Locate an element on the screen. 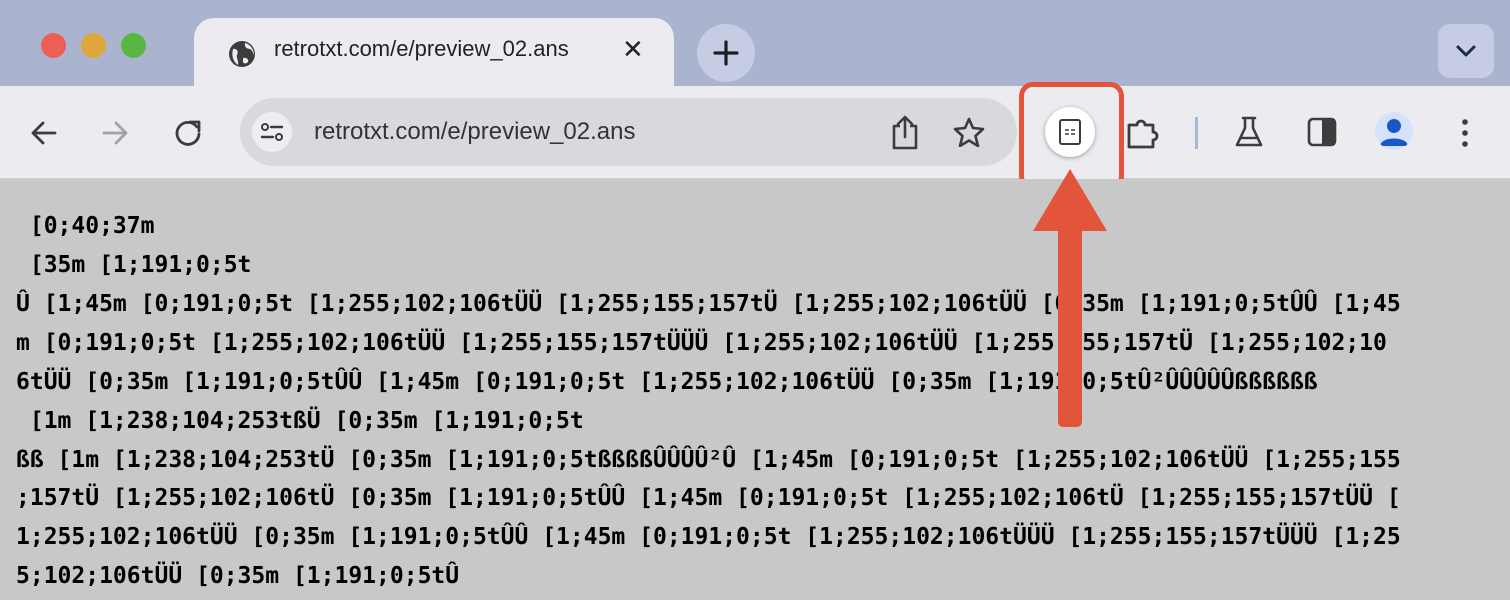  toolbar-divider is located at coordinates (1196, 133).